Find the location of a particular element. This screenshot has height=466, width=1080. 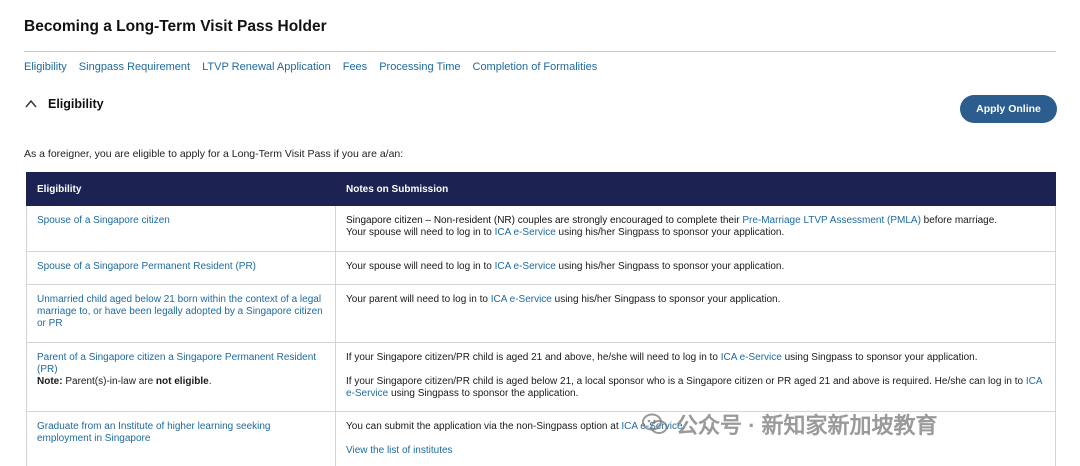

eligibility-link: Spouse of a Singapore citizen is located at coordinates (103, 220).